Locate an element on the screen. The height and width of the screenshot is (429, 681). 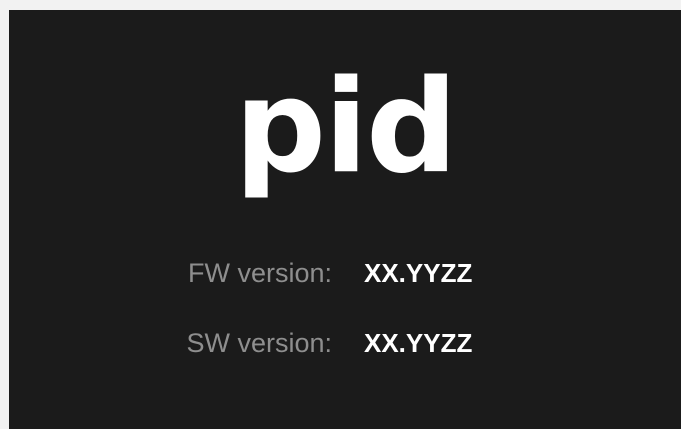
fw-version-label: FW version: is located at coordinates (259, 273).